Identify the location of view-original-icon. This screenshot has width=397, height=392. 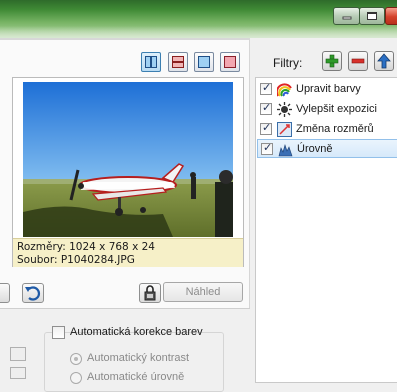
(204, 62).